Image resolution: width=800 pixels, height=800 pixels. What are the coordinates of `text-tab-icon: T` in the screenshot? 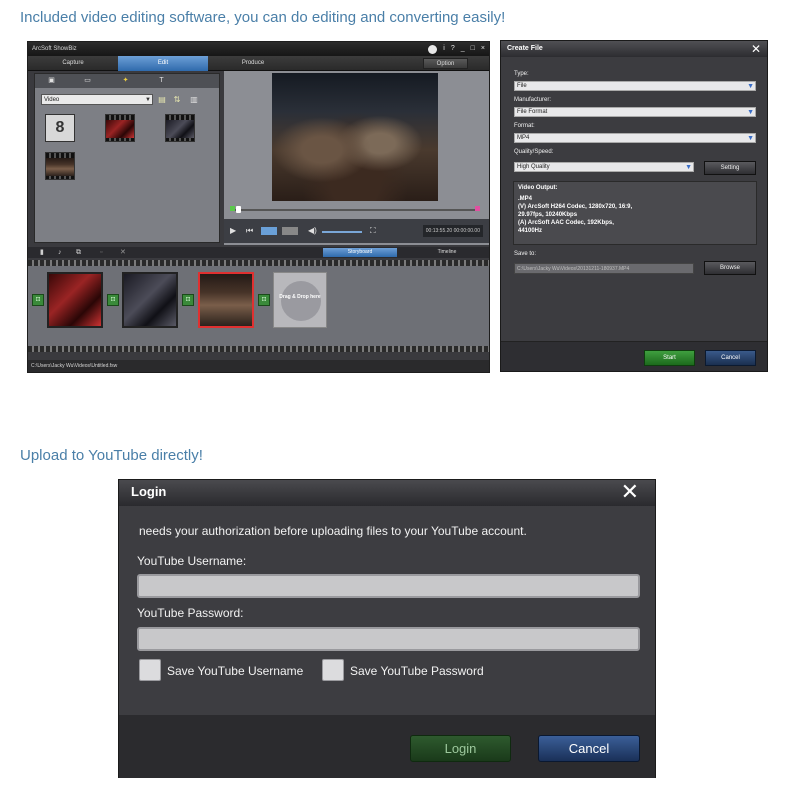 It's located at (161, 81).